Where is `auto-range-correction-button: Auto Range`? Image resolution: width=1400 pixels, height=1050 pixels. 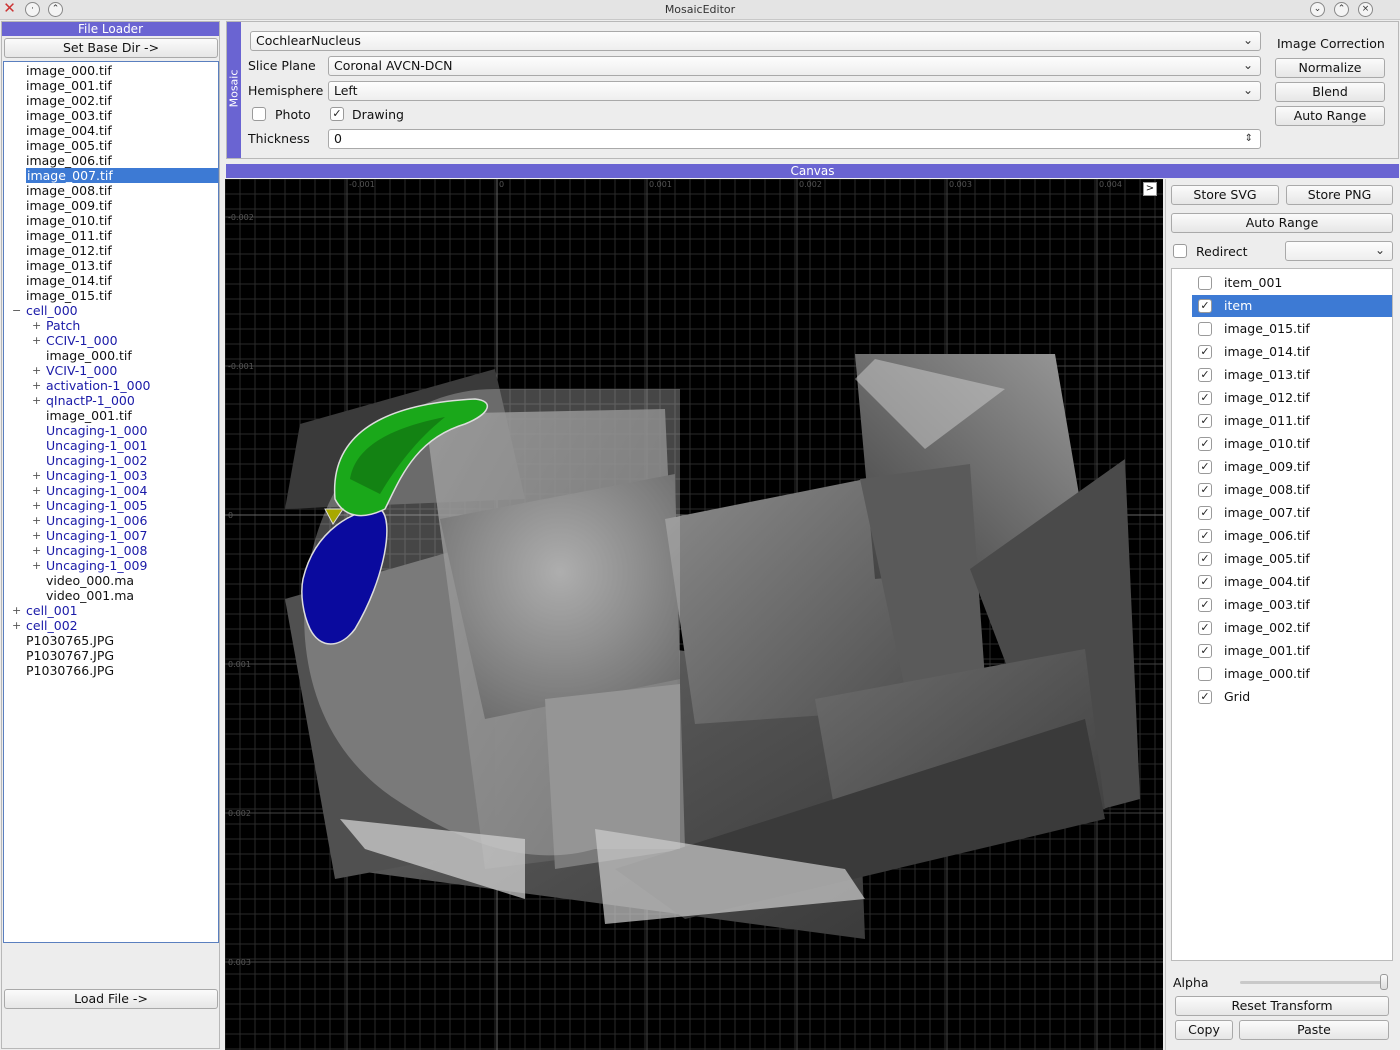 auto-range-correction-button: Auto Range is located at coordinates (1330, 116).